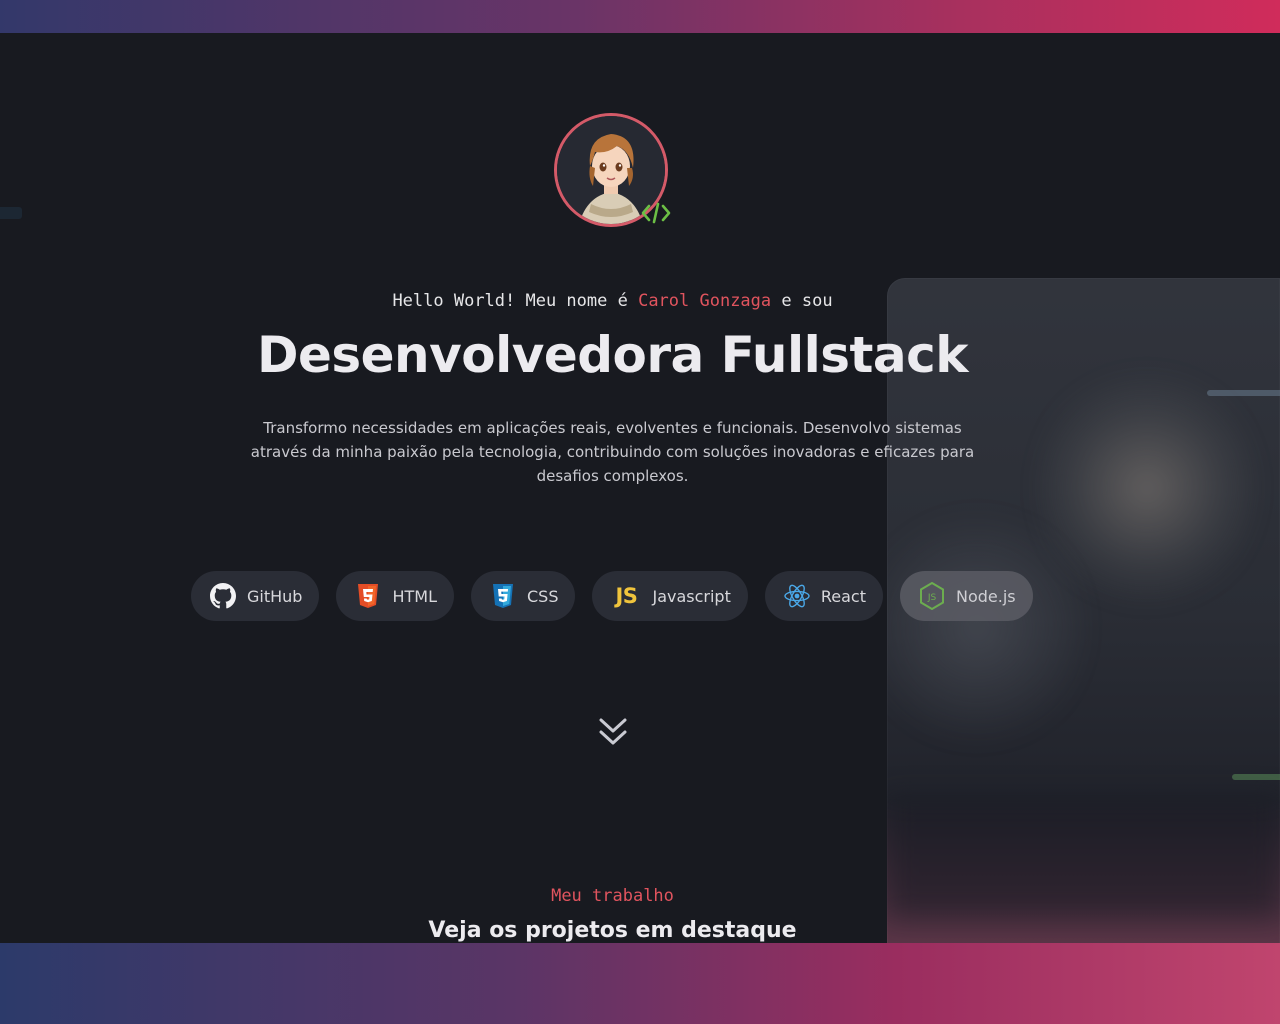 The width and height of the screenshot is (1280, 1024). I want to click on greeting-suffix: e sou, so click(802, 301).